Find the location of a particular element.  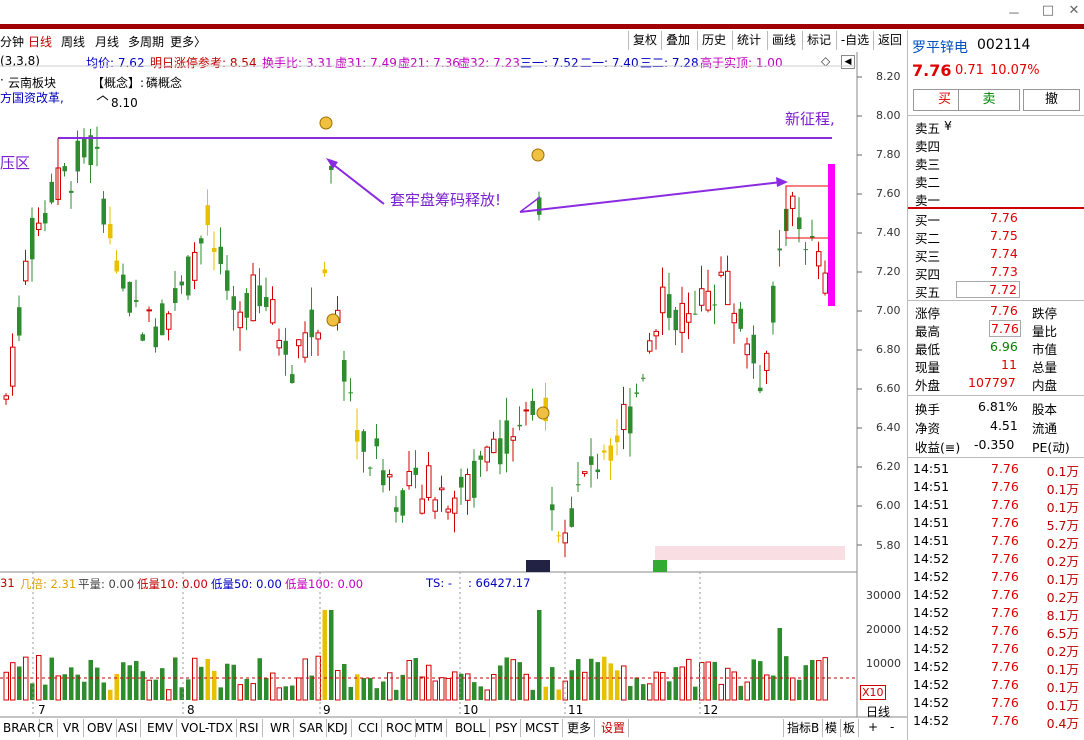

draw-line-button: 画线 is located at coordinates (783, 40).